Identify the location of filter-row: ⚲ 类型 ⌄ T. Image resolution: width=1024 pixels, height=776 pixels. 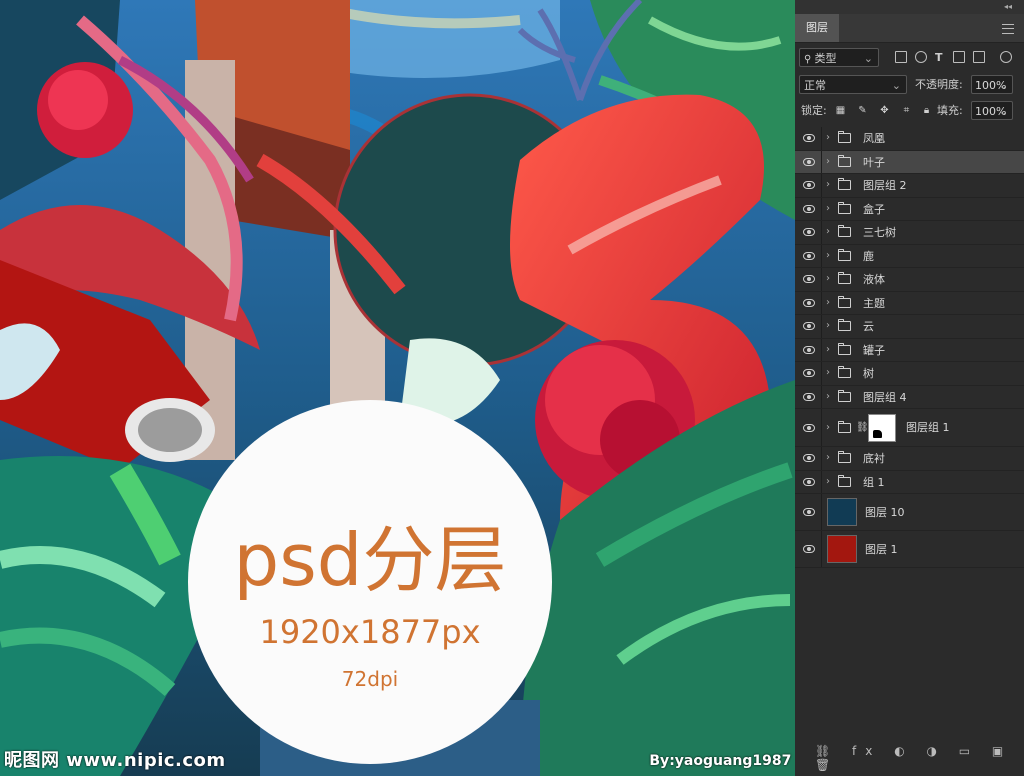
(909, 58).